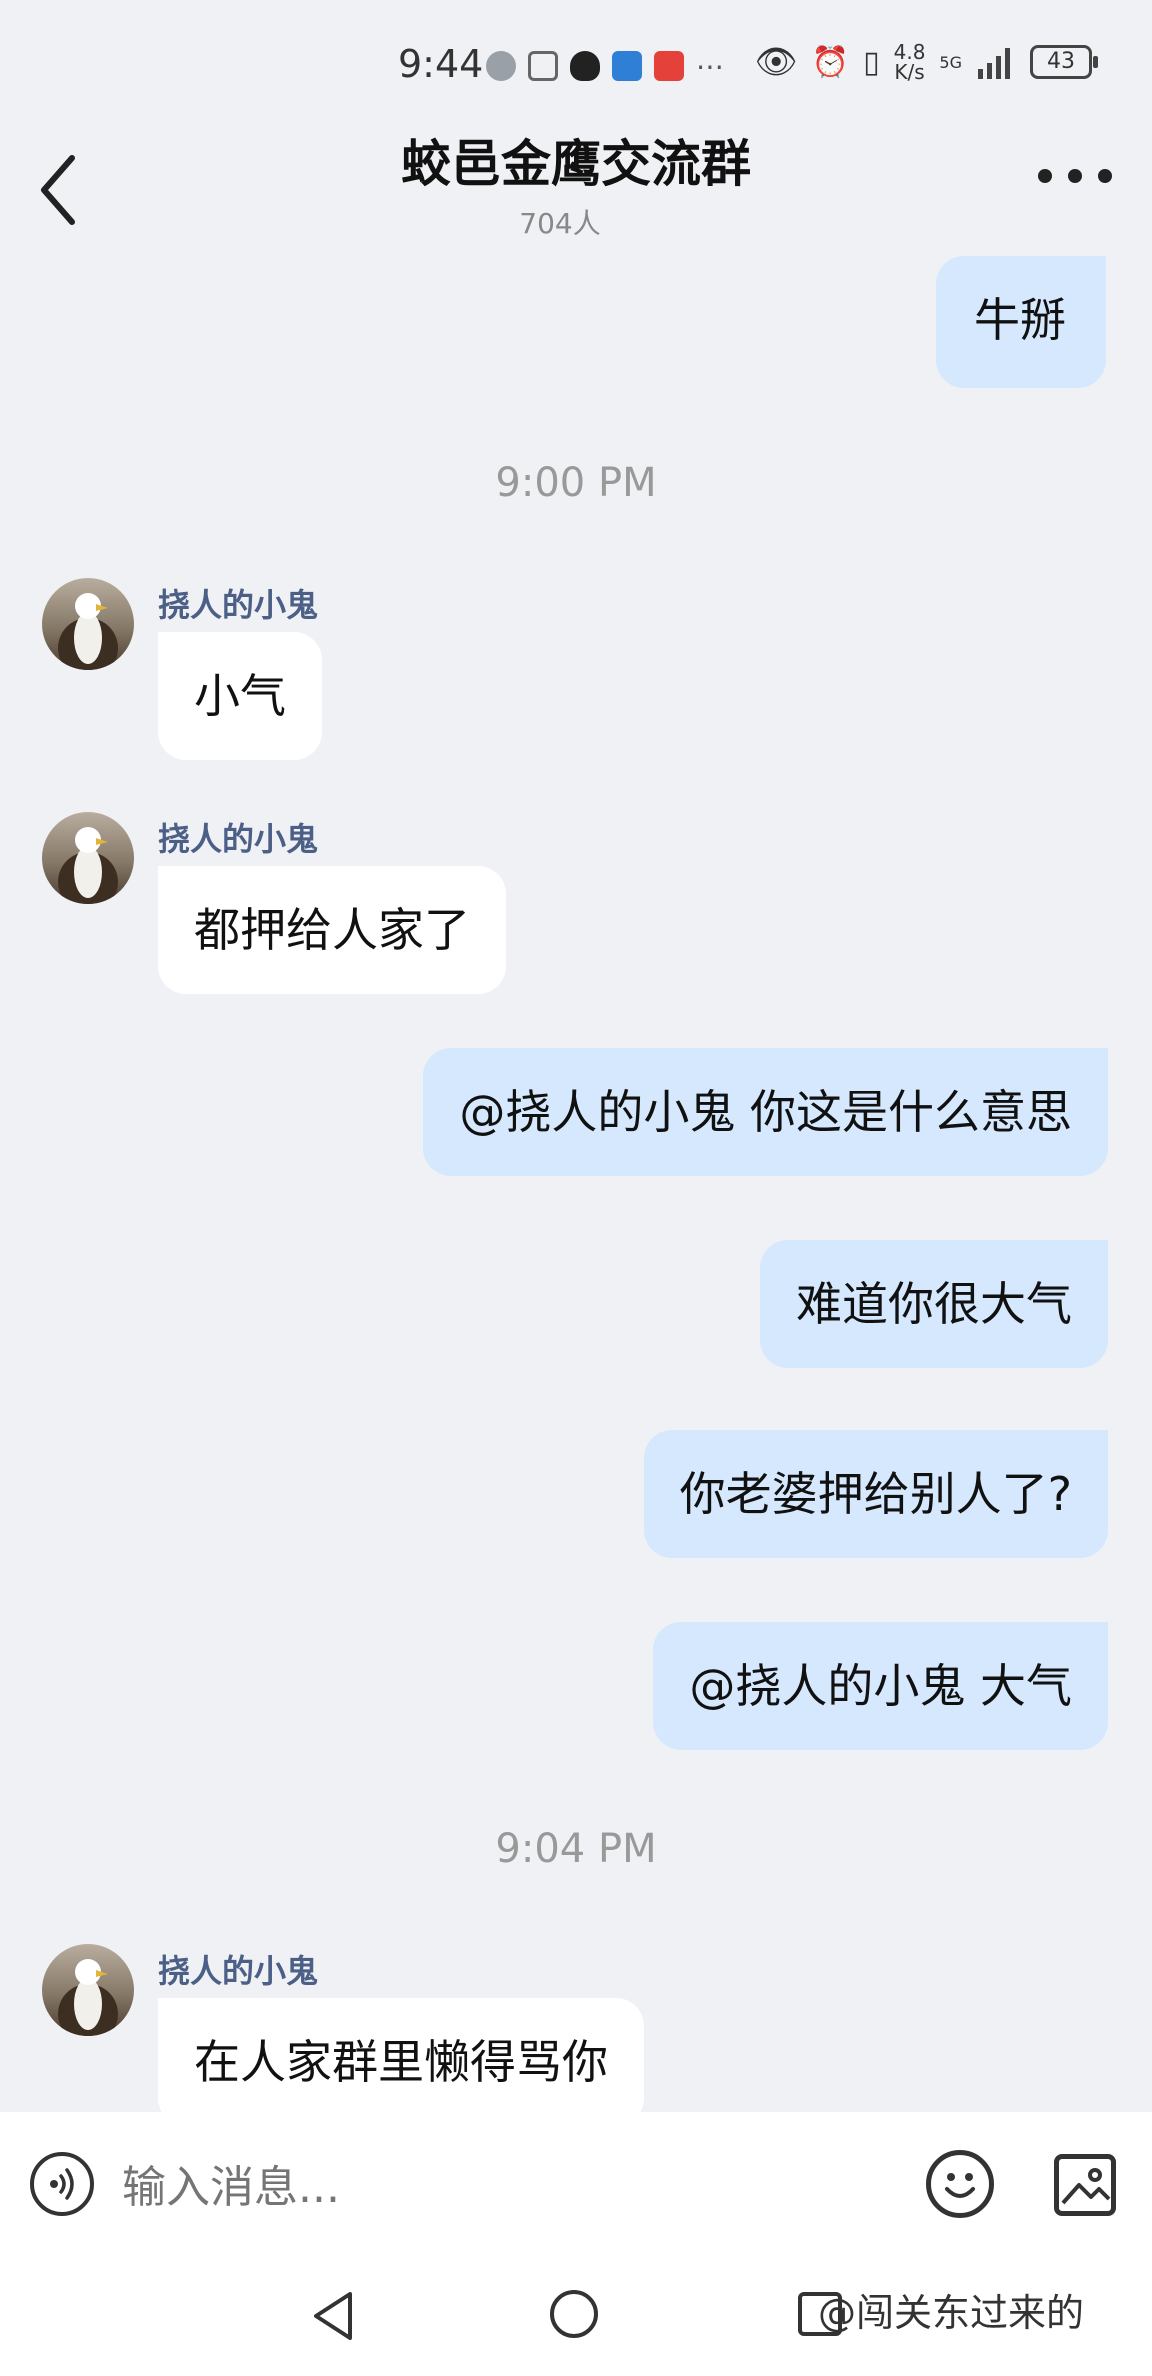  Describe the element at coordinates (951, 2313) in the screenshot. I see `watermark: @闯关东过来的` at that location.